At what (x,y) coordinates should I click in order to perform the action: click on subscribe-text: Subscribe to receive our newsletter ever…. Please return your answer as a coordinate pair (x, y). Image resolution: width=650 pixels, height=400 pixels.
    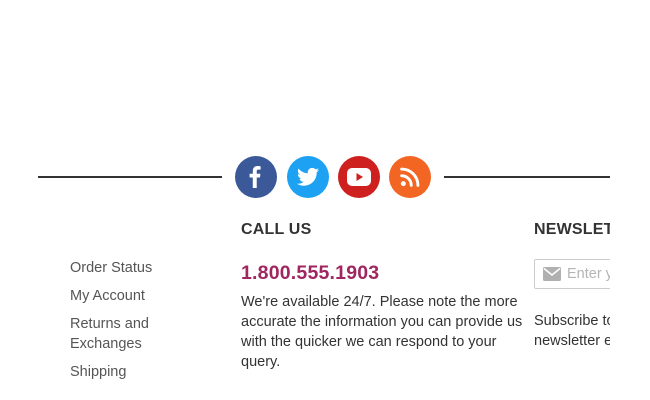
    Looking at the image, I should click on (572, 331).